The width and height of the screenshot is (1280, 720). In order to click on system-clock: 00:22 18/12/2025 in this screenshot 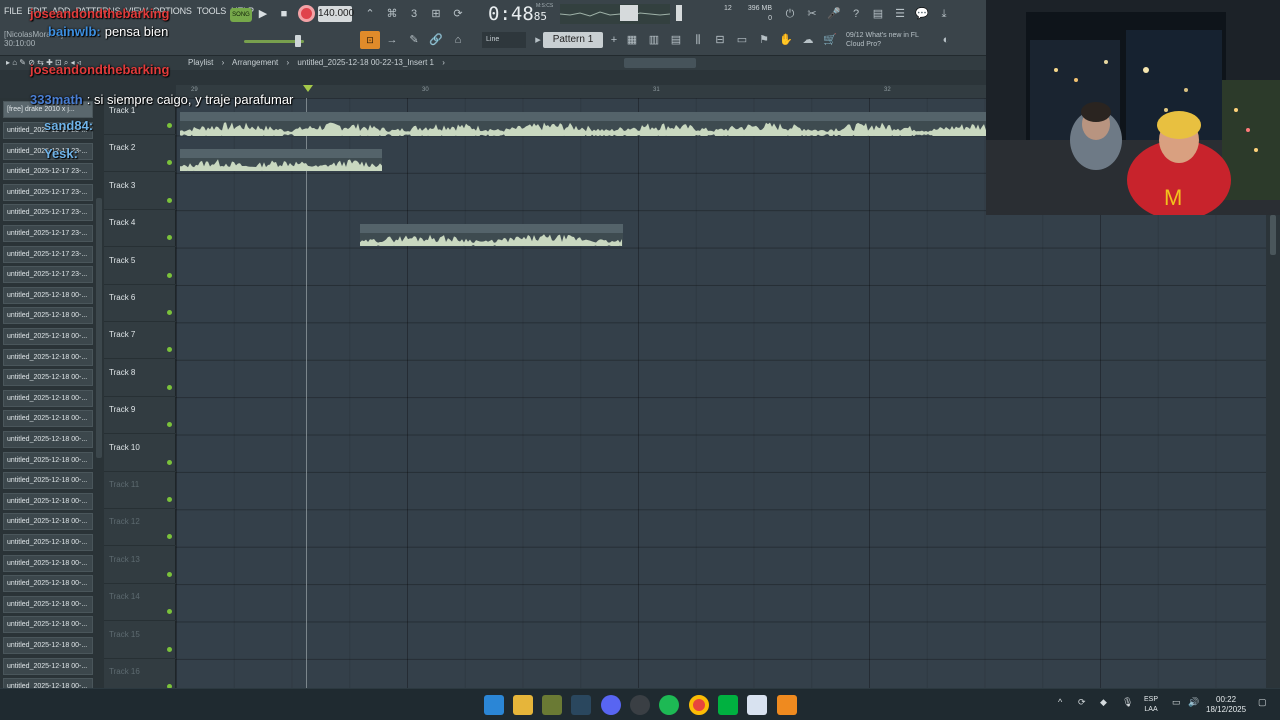, I will do `click(1226, 705)`.